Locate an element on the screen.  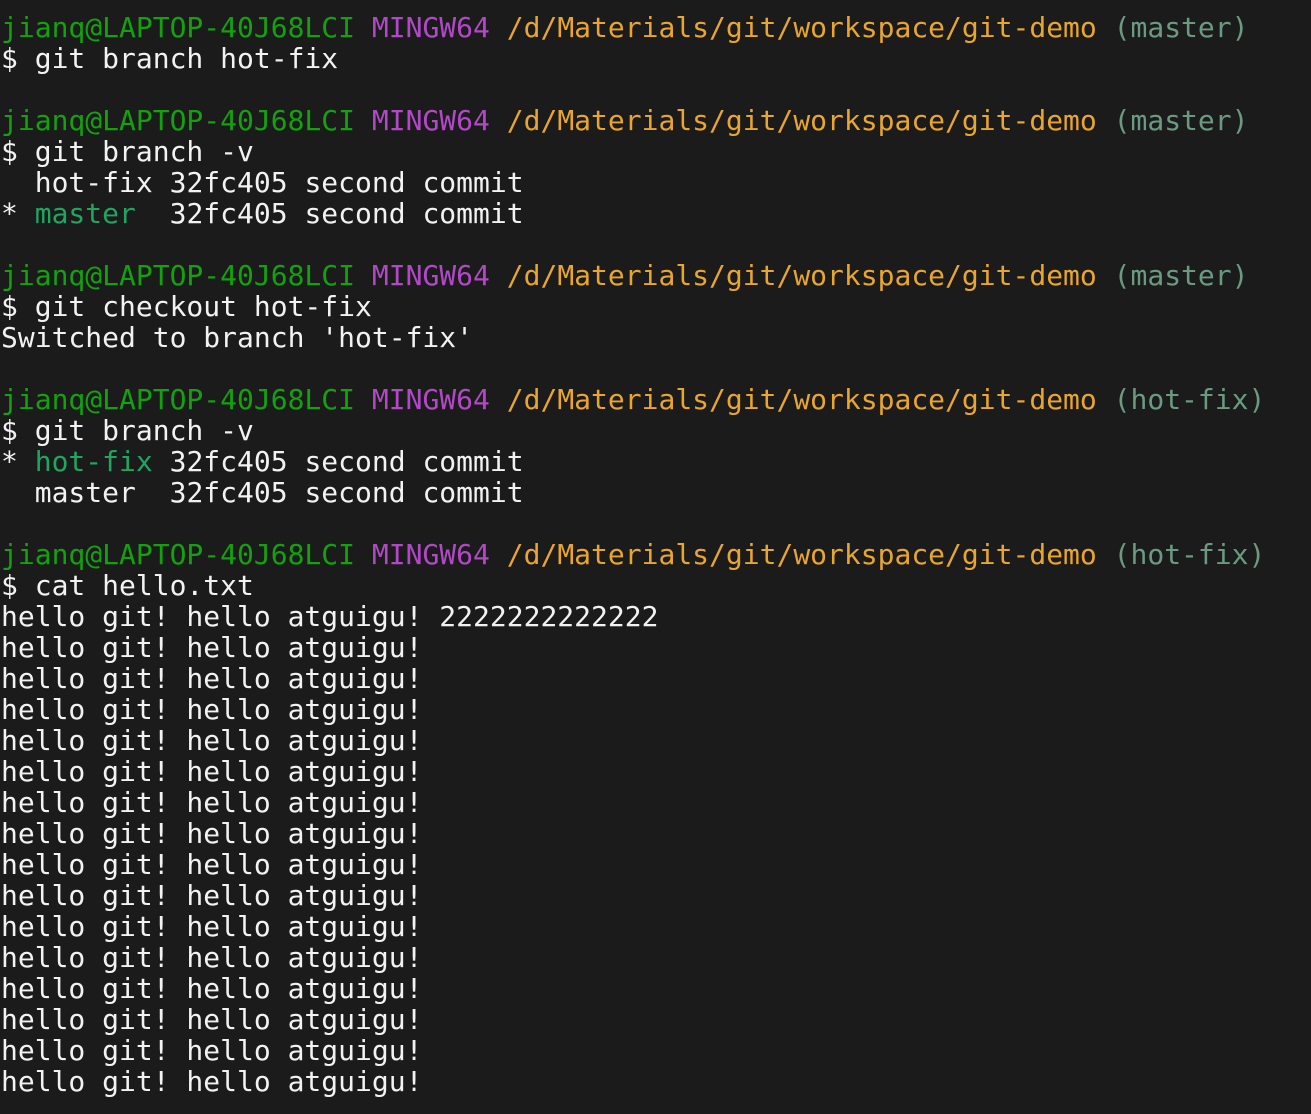
command-line: $ cat hello.txt is located at coordinates (127, 585).